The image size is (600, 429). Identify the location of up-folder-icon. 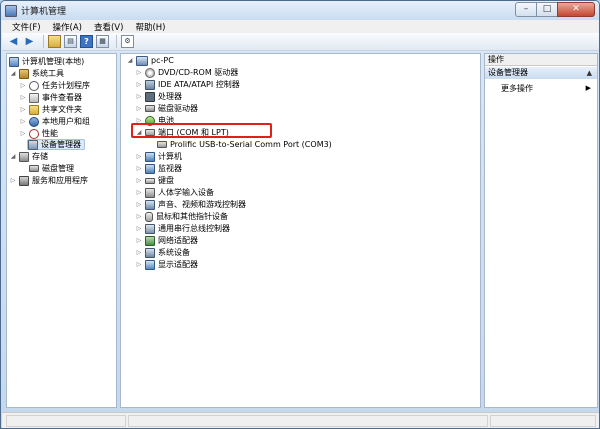
(54, 41).